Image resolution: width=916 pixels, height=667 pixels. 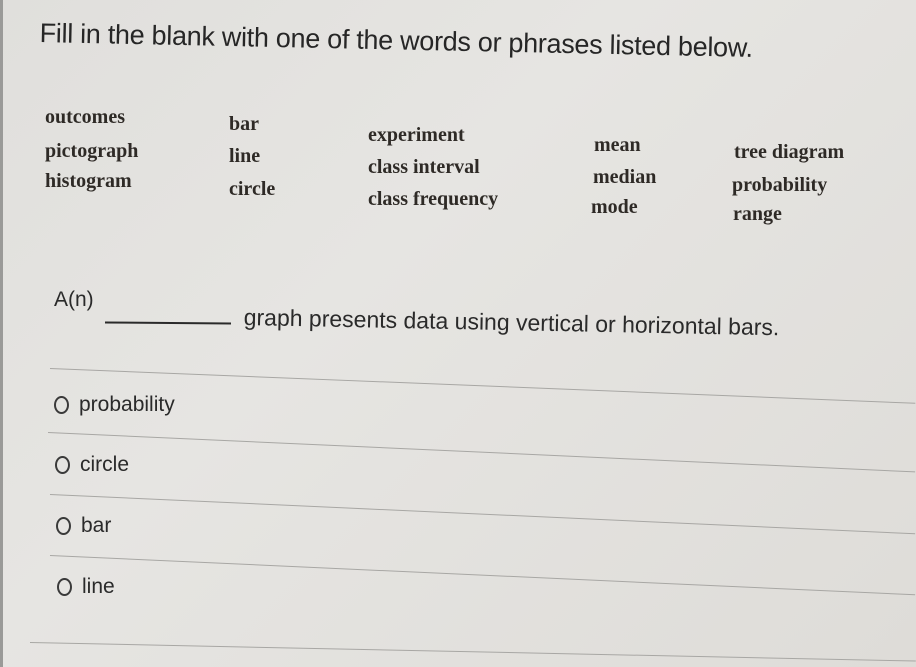 I want to click on word-bank-item: median, so click(x=625, y=177).